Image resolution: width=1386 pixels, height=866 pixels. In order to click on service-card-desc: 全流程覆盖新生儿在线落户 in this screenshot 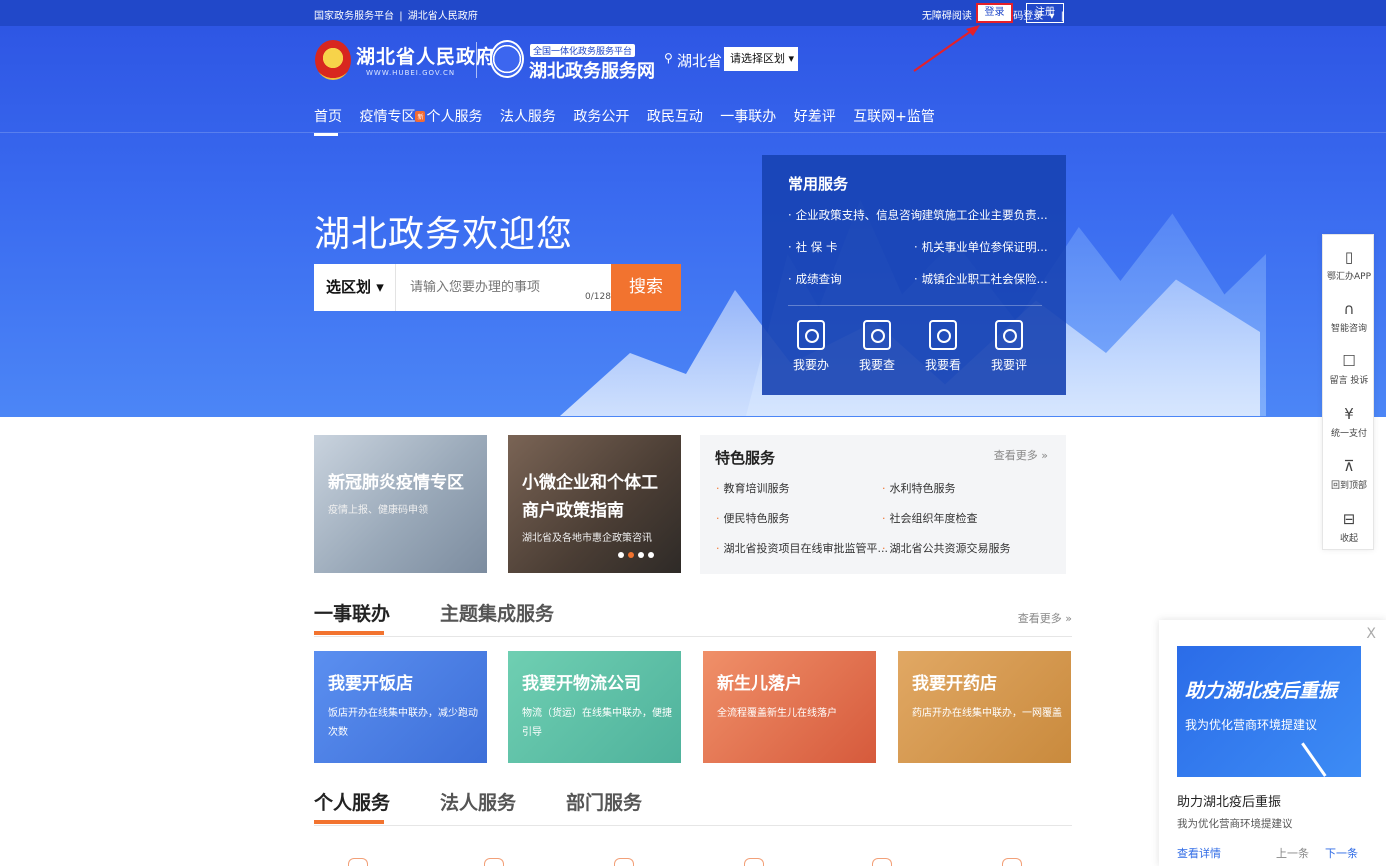, I will do `click(777, 713)`.